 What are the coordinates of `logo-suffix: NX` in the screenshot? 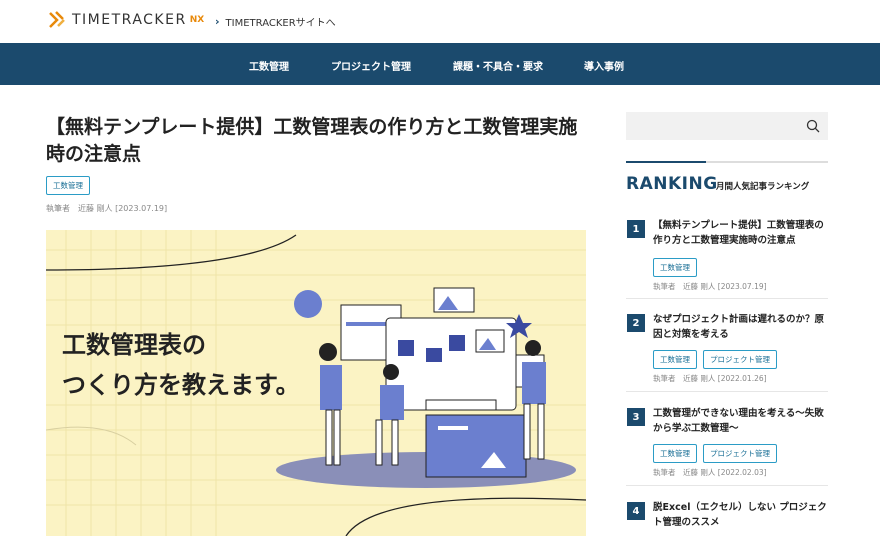 It's located at (197, 20).